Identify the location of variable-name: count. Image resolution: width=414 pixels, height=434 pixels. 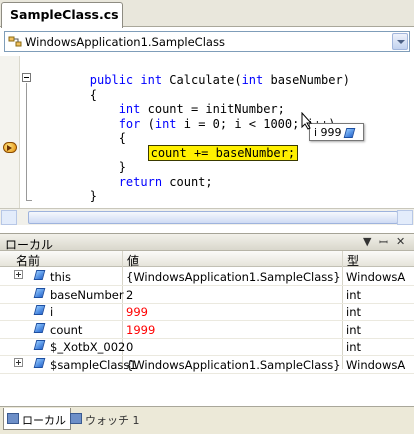
(66, 329).